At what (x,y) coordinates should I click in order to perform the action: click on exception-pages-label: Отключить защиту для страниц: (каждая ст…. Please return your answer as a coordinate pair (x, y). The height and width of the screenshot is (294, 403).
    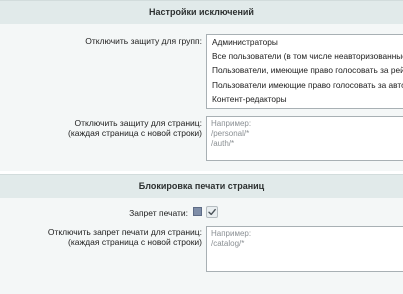
    Looking at the image, I should click on (102, 128).